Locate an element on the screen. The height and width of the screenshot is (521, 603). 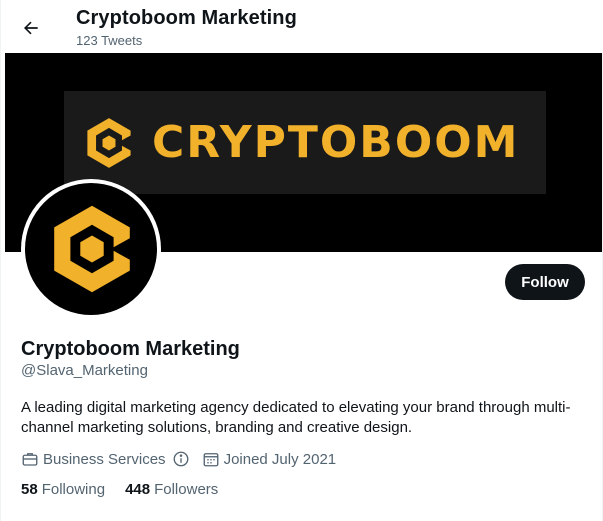
following-label: Following is located at coordinates (73, 489).